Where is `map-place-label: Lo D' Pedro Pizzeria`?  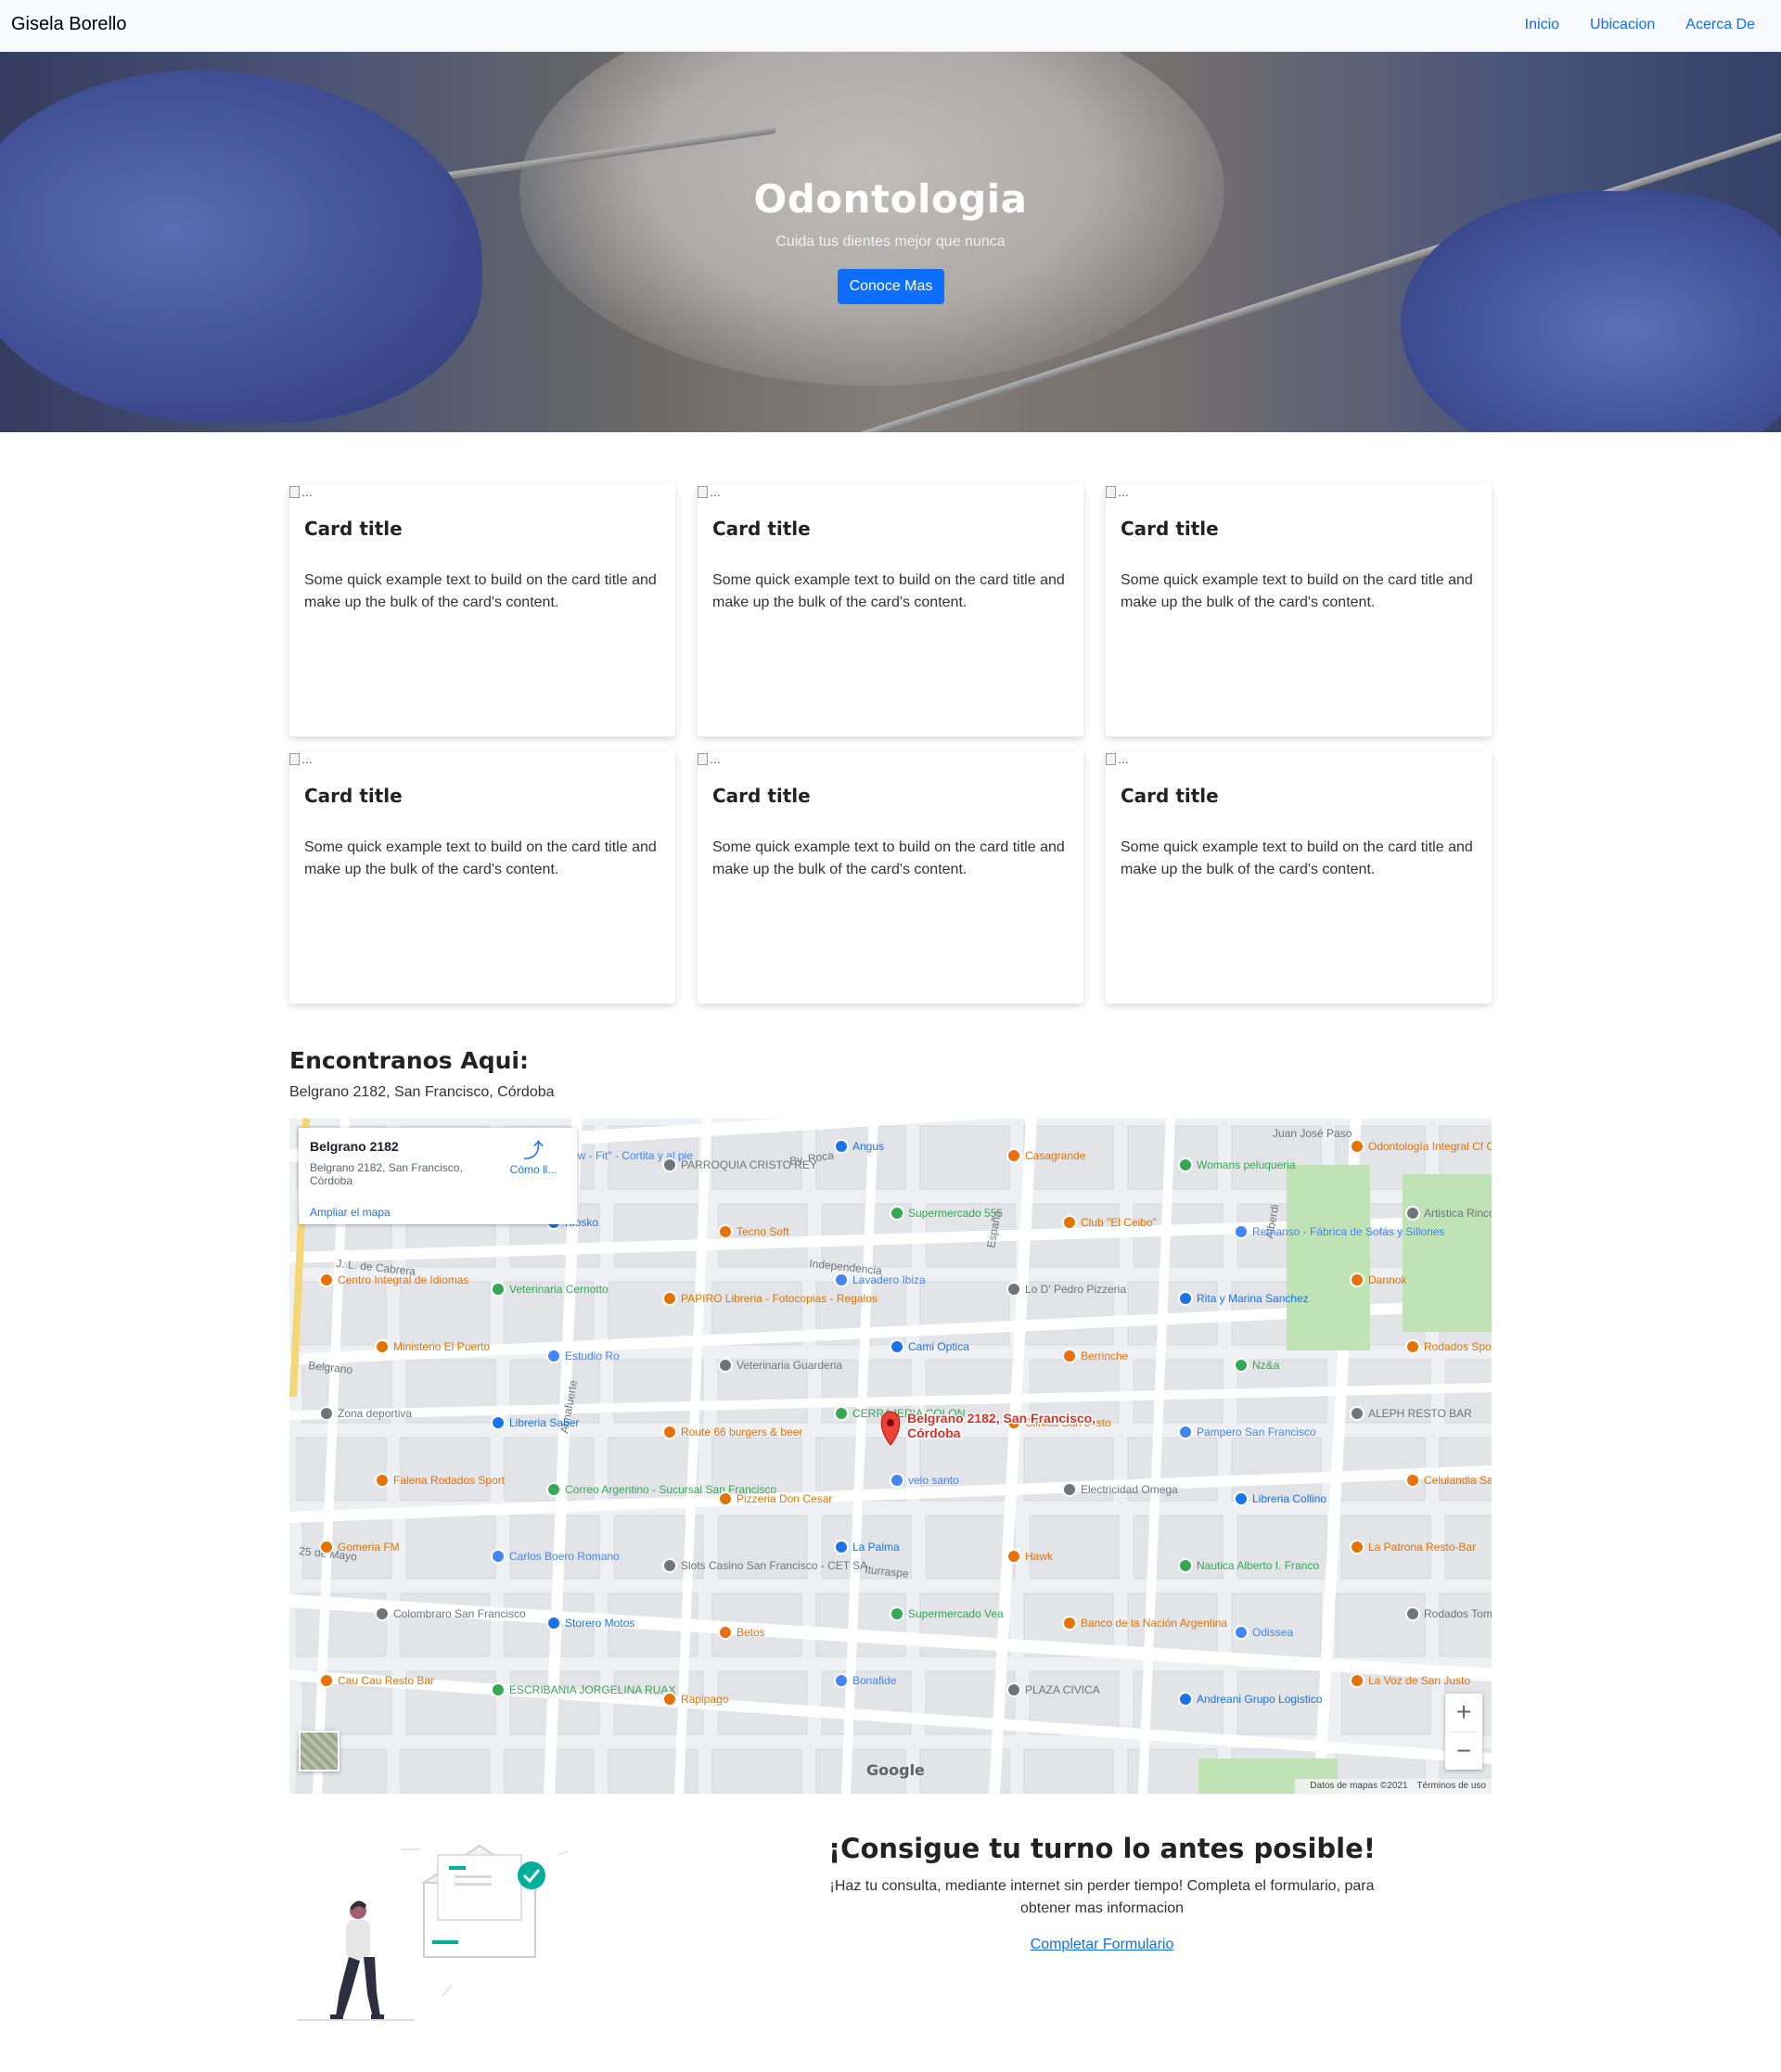
map-place-label: Lo D' Pedro Pizzeria is located at coordinates (1075, 1290).